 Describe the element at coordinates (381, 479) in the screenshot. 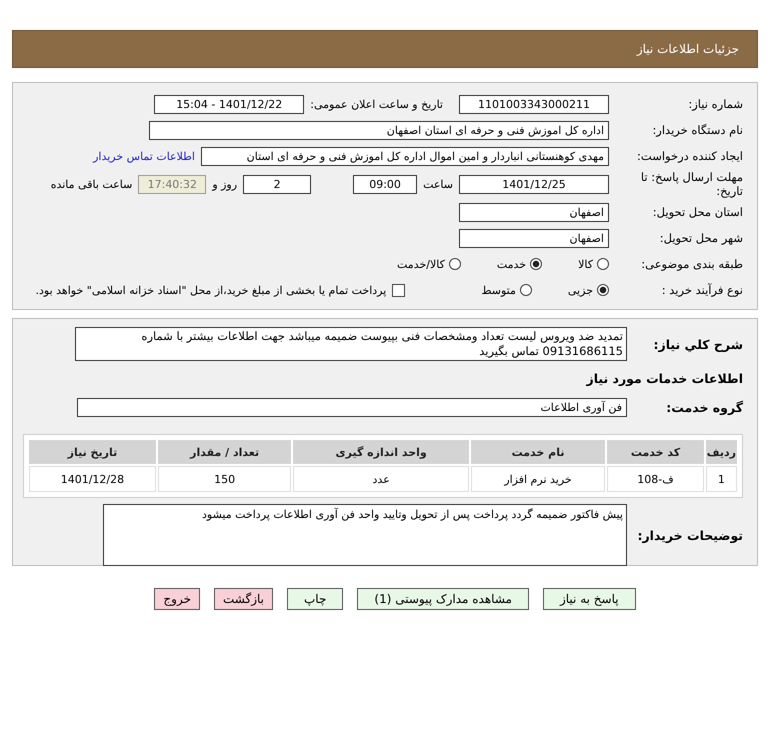

I see `table-cell: عدد` at that location.